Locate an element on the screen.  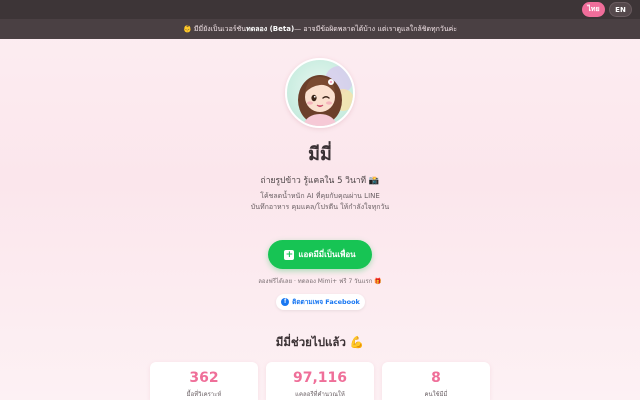
banner-prefix: 👶 มีมี่ยังเป็นเวอร์ชัน is located at coordinates (214, 28).